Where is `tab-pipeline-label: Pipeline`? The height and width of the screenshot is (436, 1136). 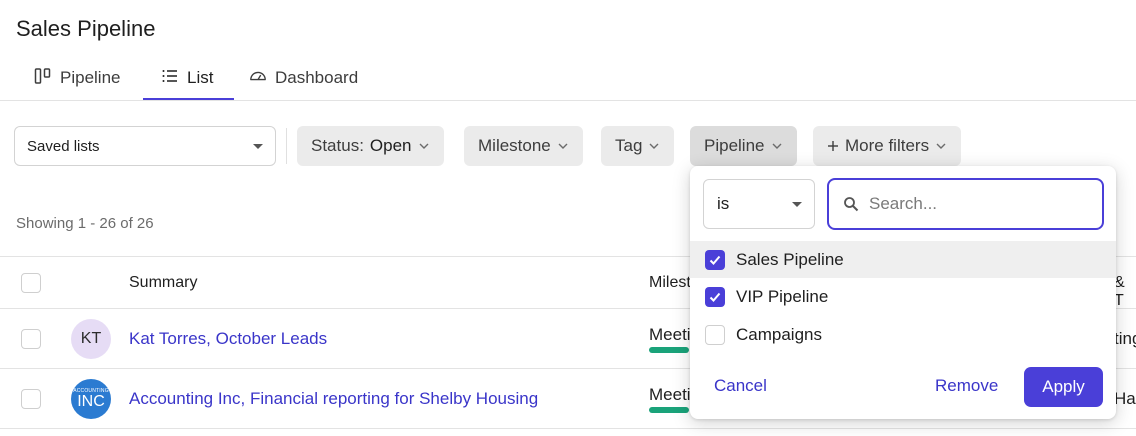 tab-pipeline-label: Pipeline is located at coordinates (90, 77).